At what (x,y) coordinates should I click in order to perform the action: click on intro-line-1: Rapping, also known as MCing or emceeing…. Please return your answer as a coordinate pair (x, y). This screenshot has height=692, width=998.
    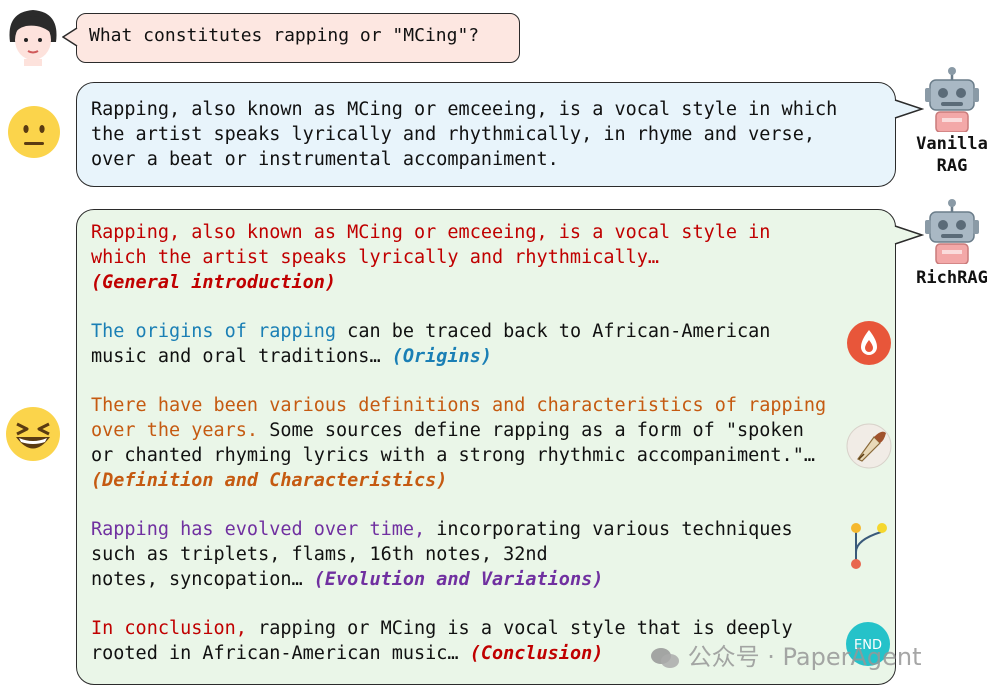
    Looking at the image, I should click on (431, 232).